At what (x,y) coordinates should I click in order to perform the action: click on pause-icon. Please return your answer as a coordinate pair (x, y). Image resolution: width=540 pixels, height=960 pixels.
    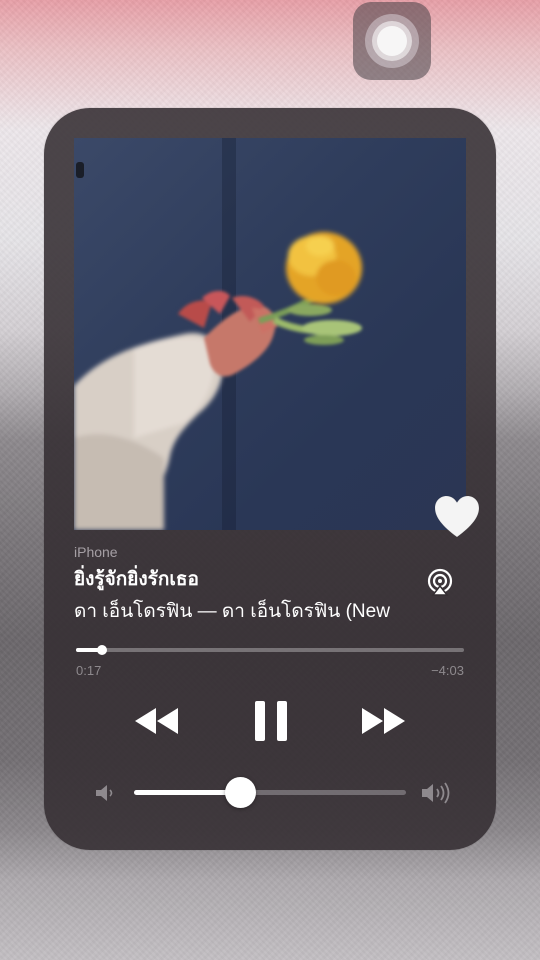
    Looking at the image, I should click on (271, 721).